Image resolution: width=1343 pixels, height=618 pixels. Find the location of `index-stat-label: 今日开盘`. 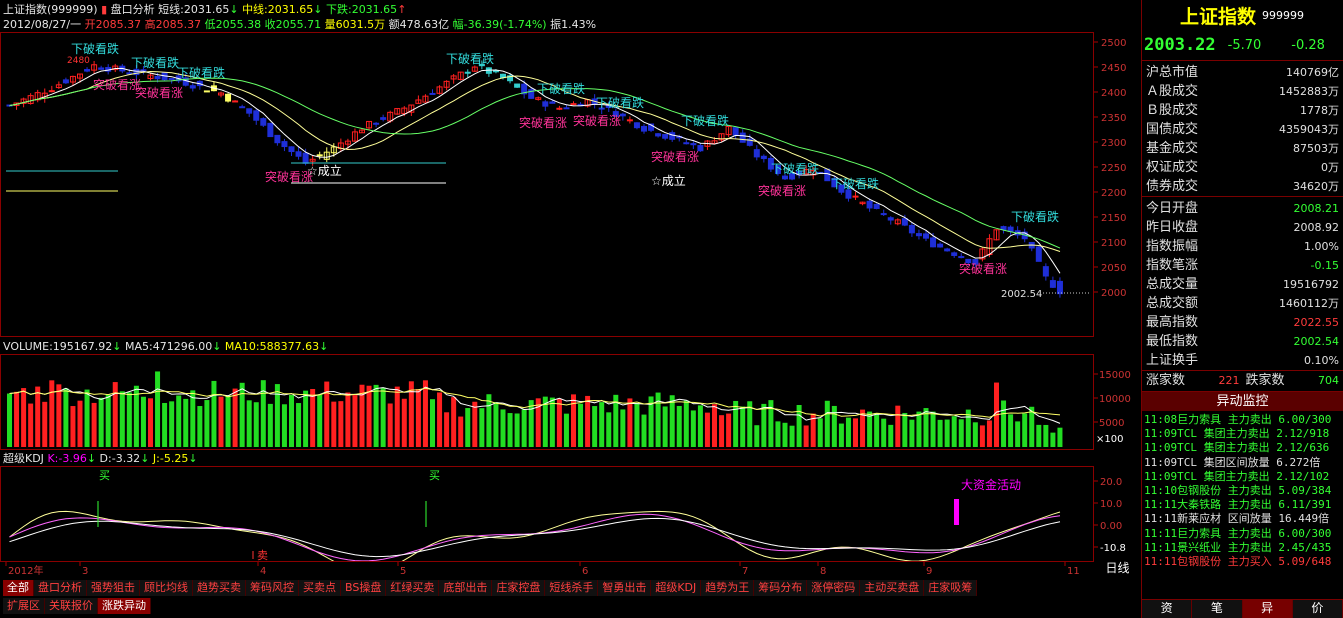

index-stat-label: 今日开盘 is located at coordinates (1172, 208).